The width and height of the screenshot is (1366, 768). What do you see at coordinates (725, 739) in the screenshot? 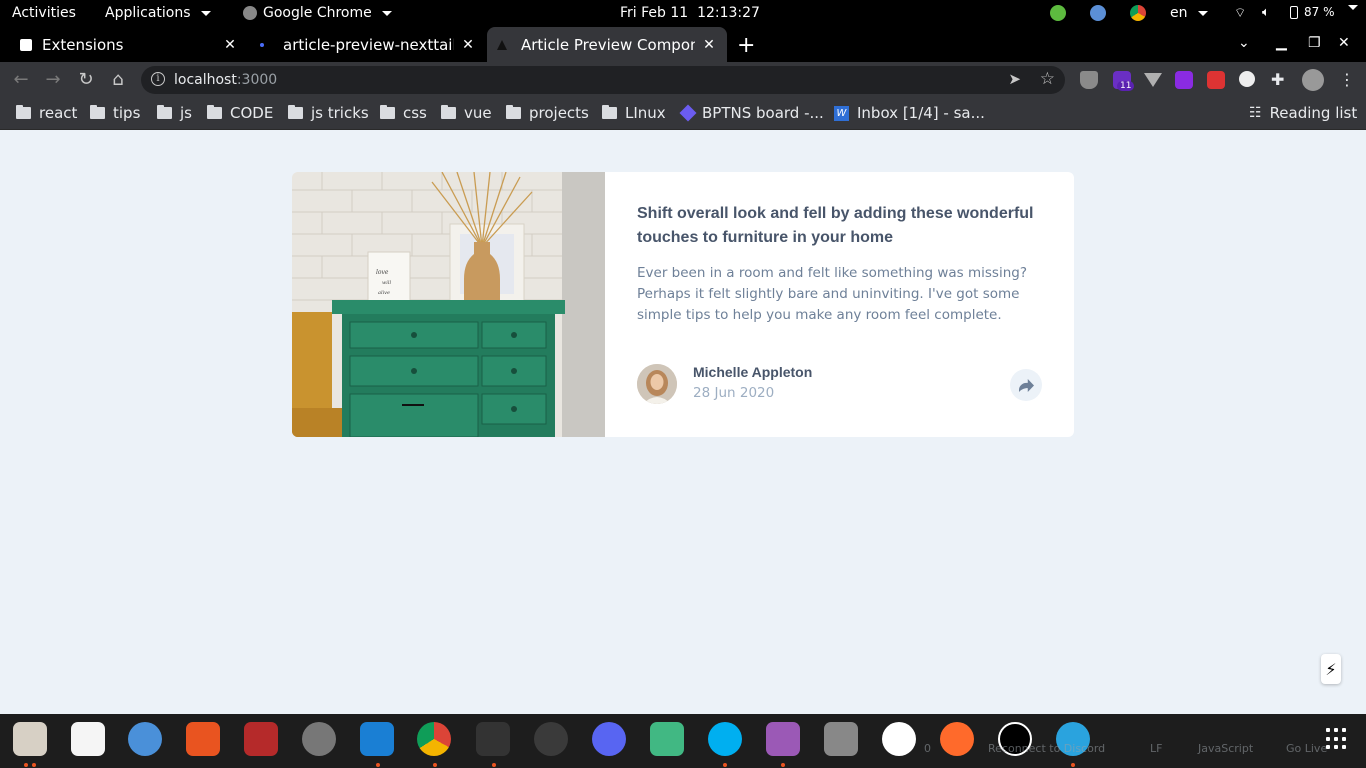
I see `skype-icon` at bounding box center [725, 739].